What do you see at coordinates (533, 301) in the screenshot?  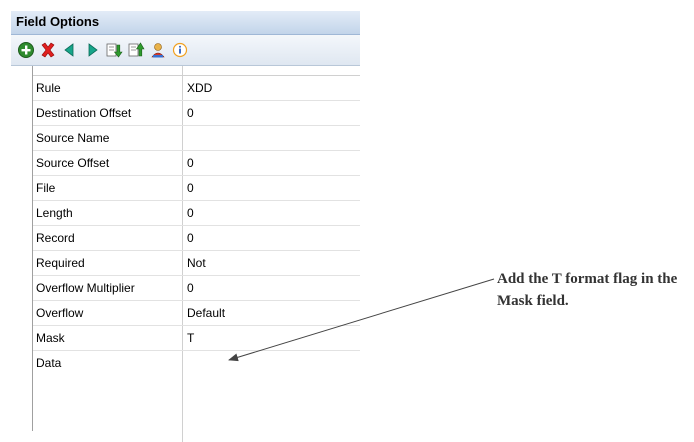 I see `callout-line-2: Mask field.` at bounding box center [533, 301].